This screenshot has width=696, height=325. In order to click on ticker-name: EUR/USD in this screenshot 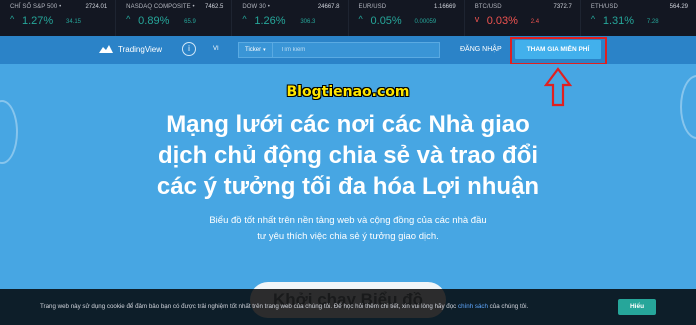, I will do `click(372, 7)`.